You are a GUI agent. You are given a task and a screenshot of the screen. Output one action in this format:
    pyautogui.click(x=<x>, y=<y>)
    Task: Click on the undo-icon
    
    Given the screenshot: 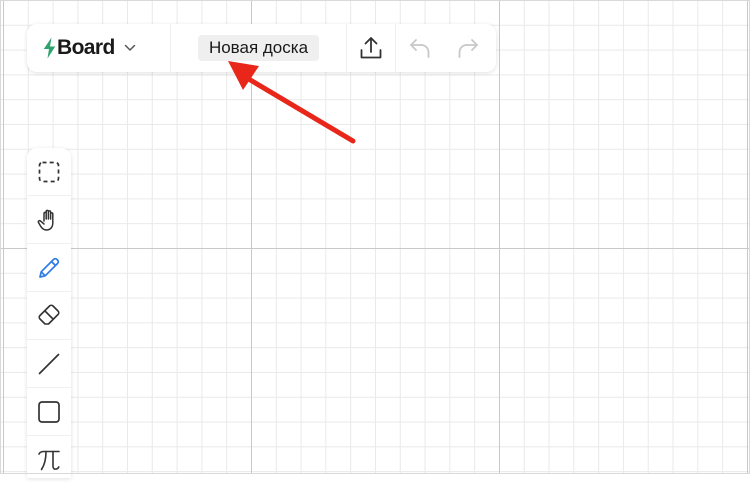 What is the action you would take?
    pyautogui.click(x=420, y=48)
    